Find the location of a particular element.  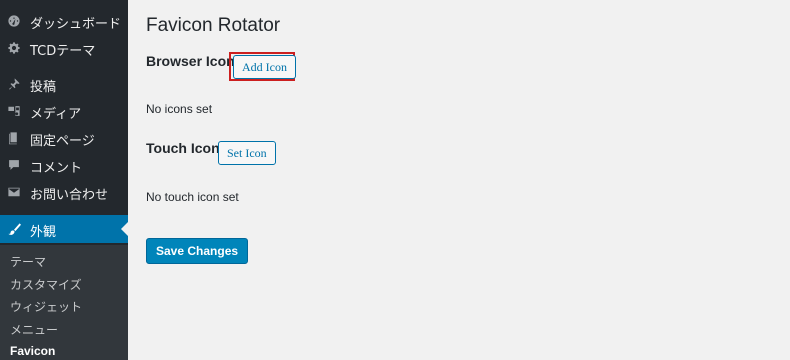

pin-icon is located at coordinates (14, 84).